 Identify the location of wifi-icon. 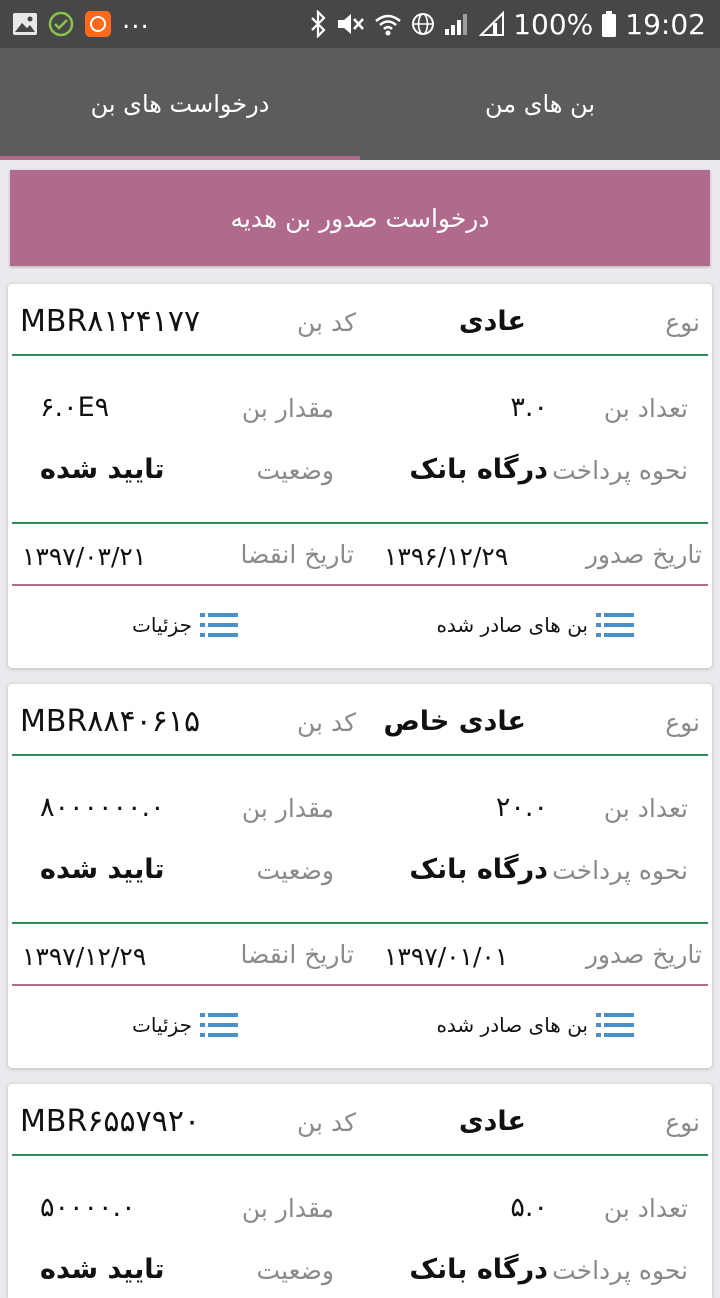
(388, 25).